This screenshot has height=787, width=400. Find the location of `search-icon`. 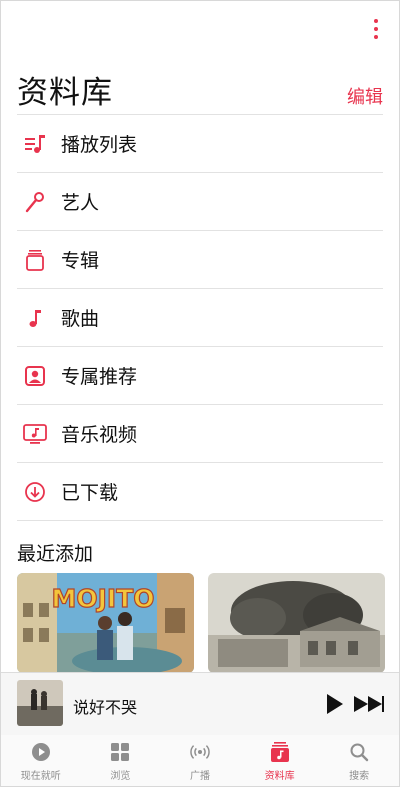

search-icon is located at coordinates (359, 752).